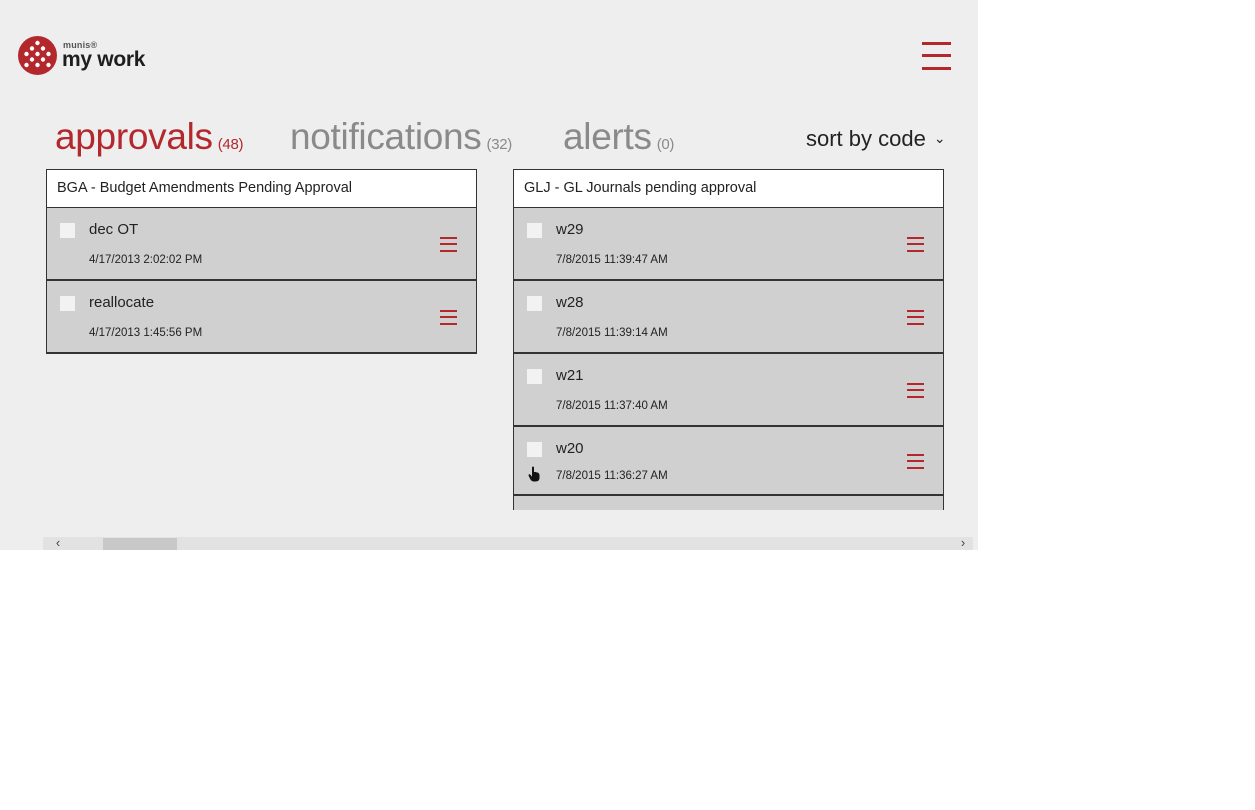 This screenshot has height=810, width=1255. What do you see at coordinates (104, 59) in the screenshot?
I see `app-title: my work` at bounding box center [104, 59].